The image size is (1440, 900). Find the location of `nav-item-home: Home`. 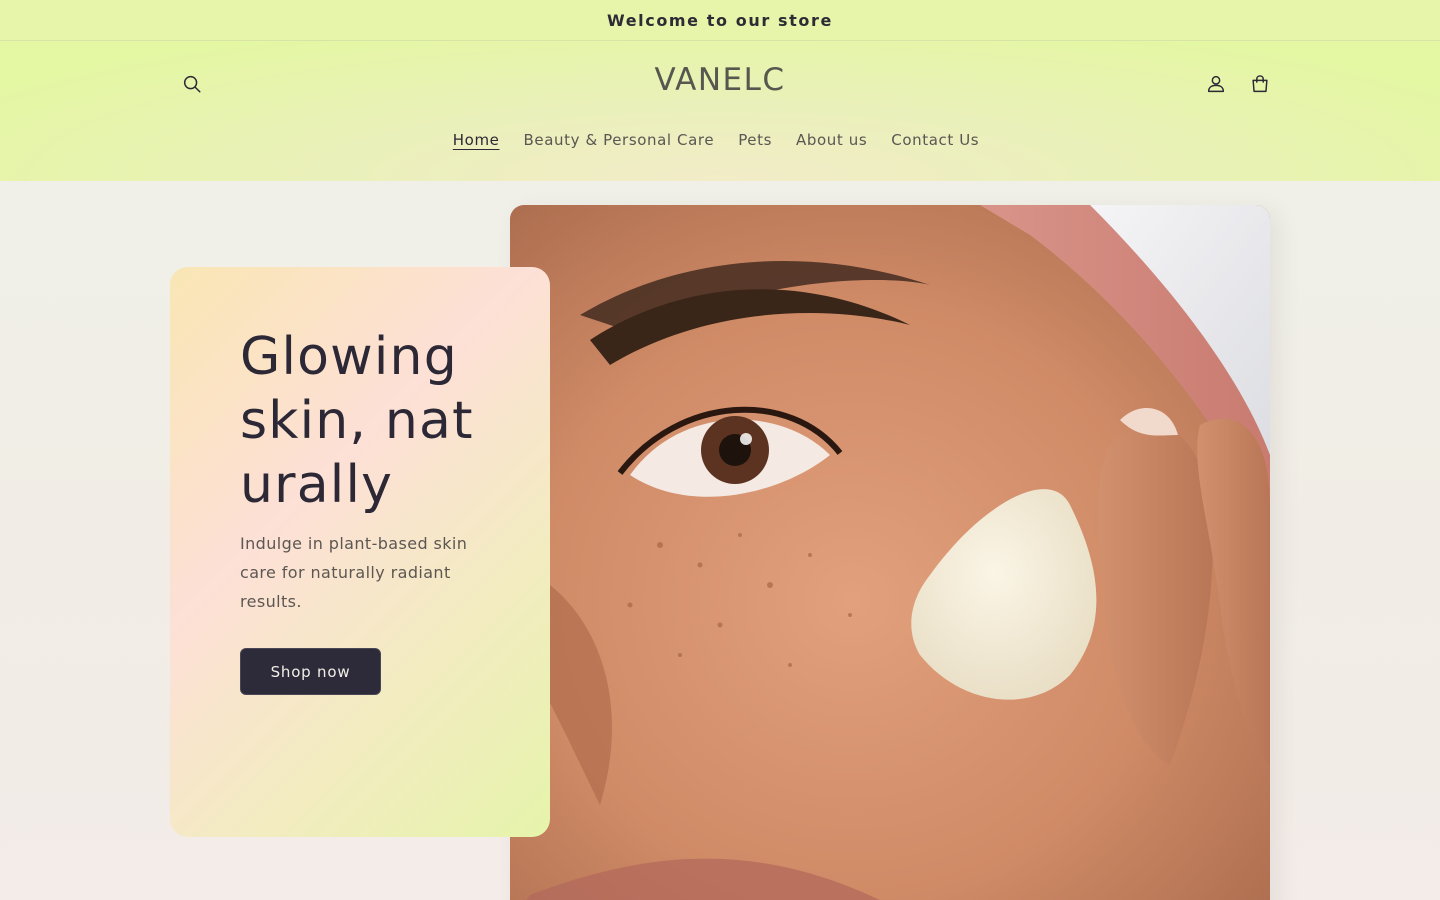

nav-item-home: Home is located at coordinates (476, 140).